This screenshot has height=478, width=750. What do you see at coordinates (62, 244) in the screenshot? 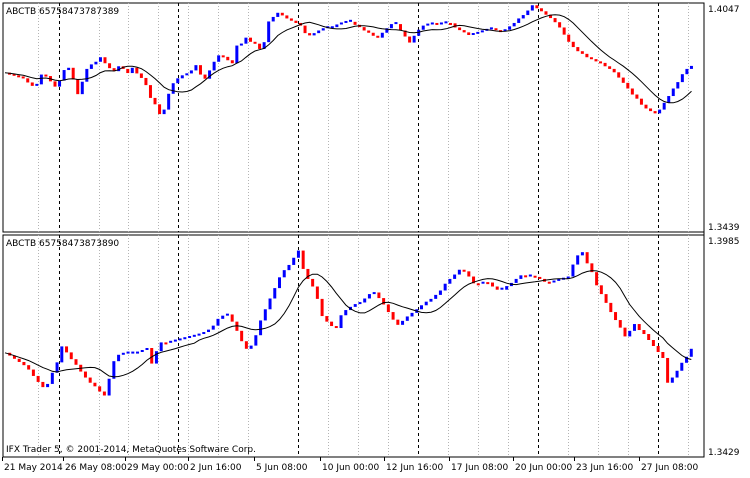
I see `panel-symbol-label: ABCTB 65758473873890` at bounding box center [62, 244].